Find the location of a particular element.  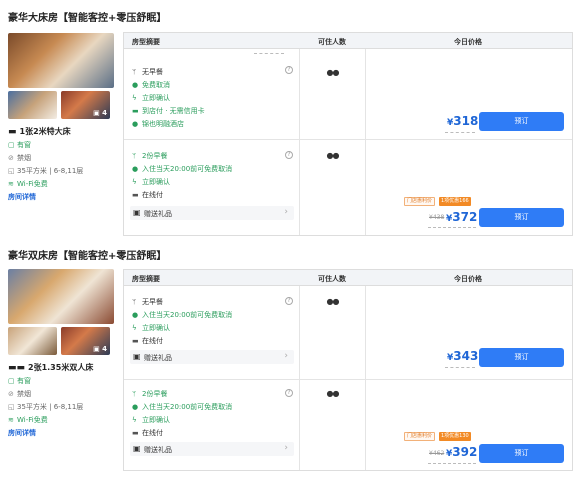

discount-badge: 1项优惠130 is located at coordinates (455, 436).